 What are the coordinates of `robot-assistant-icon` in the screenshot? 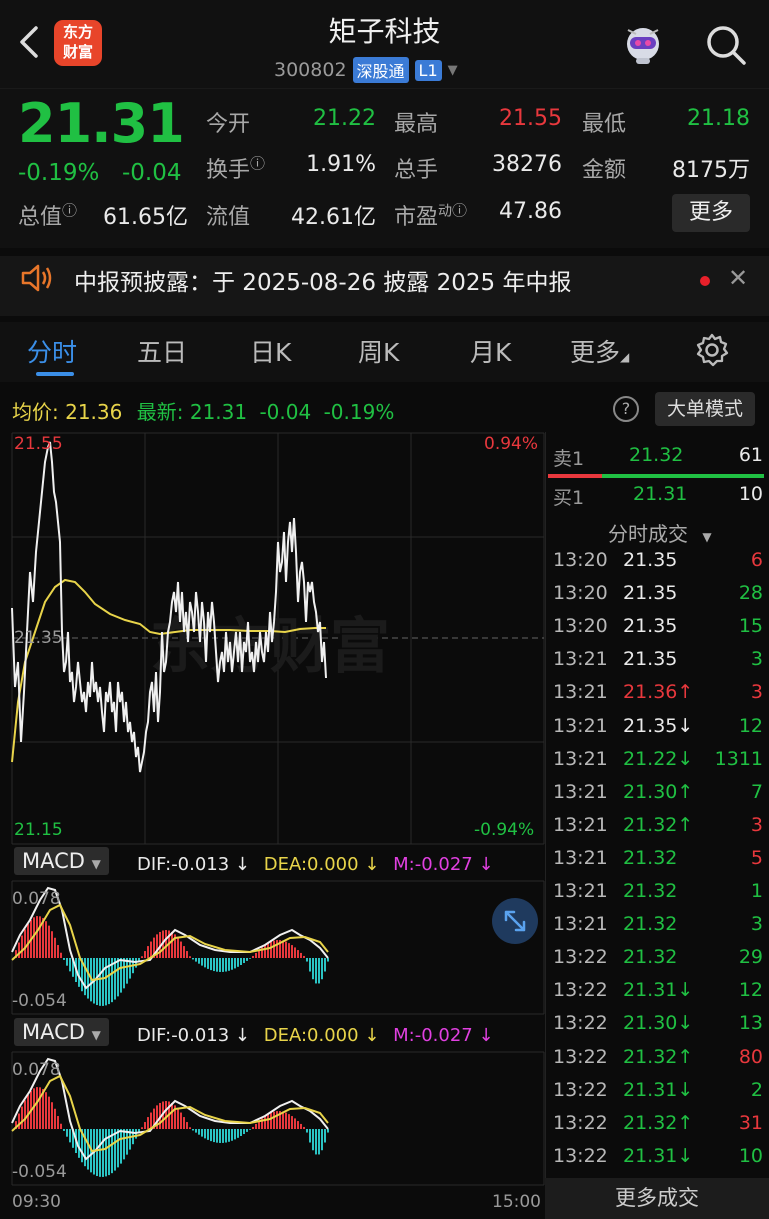 It's located at (643, 44).